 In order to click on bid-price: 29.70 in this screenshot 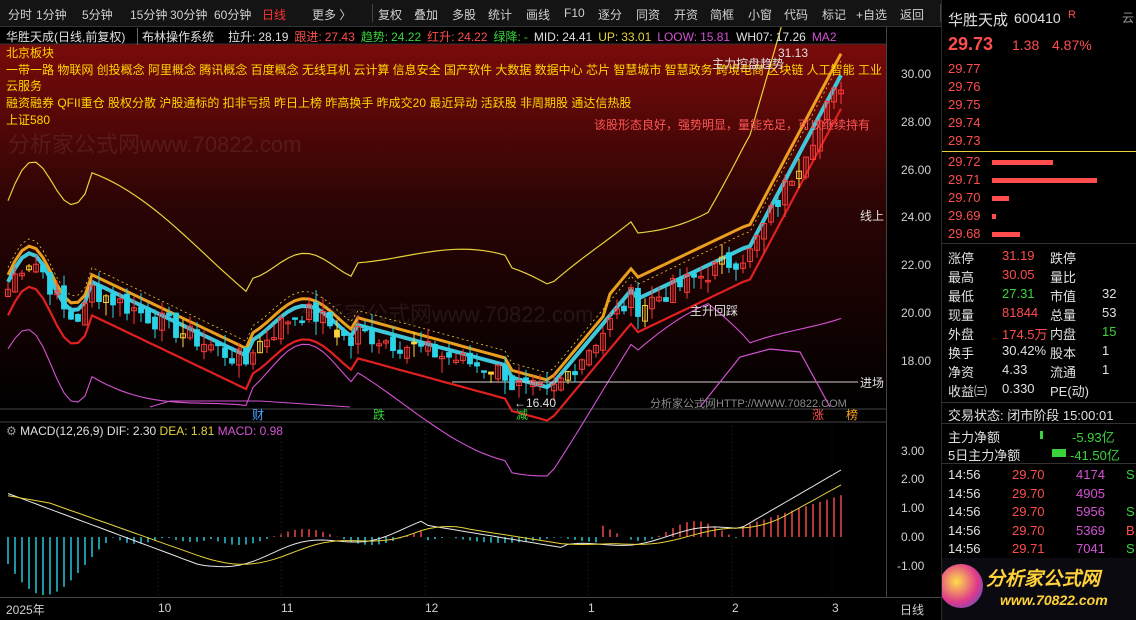, I will do `click(964, 197)`.